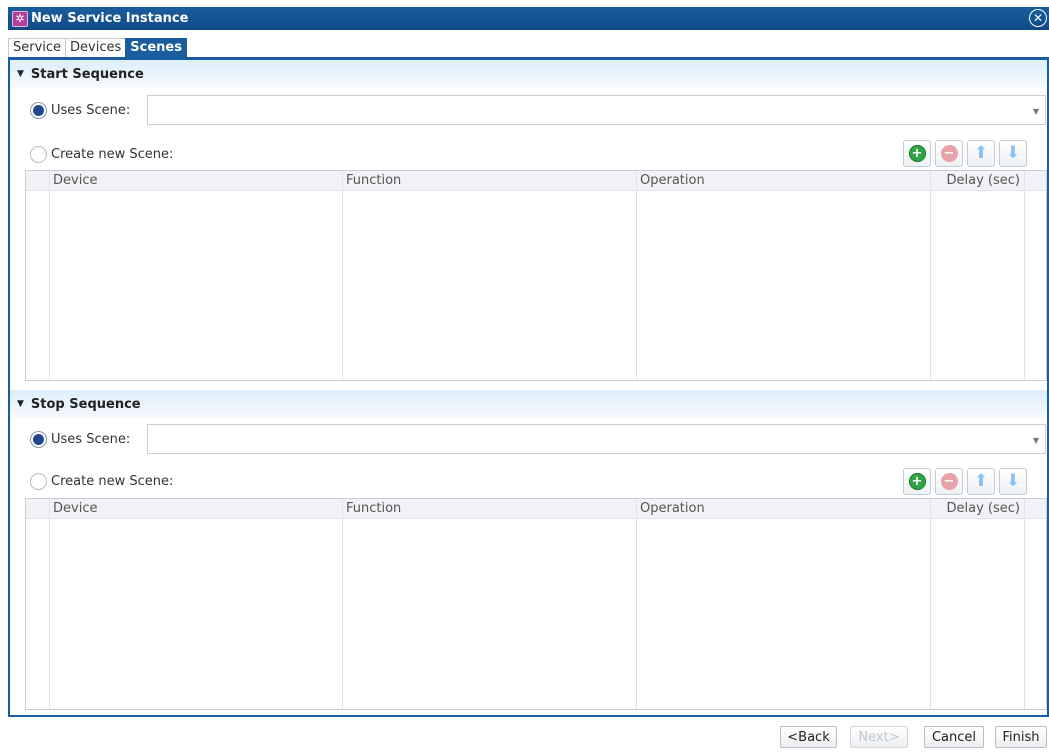  I want to click on tab-devices: Devices, so click(96, 47).